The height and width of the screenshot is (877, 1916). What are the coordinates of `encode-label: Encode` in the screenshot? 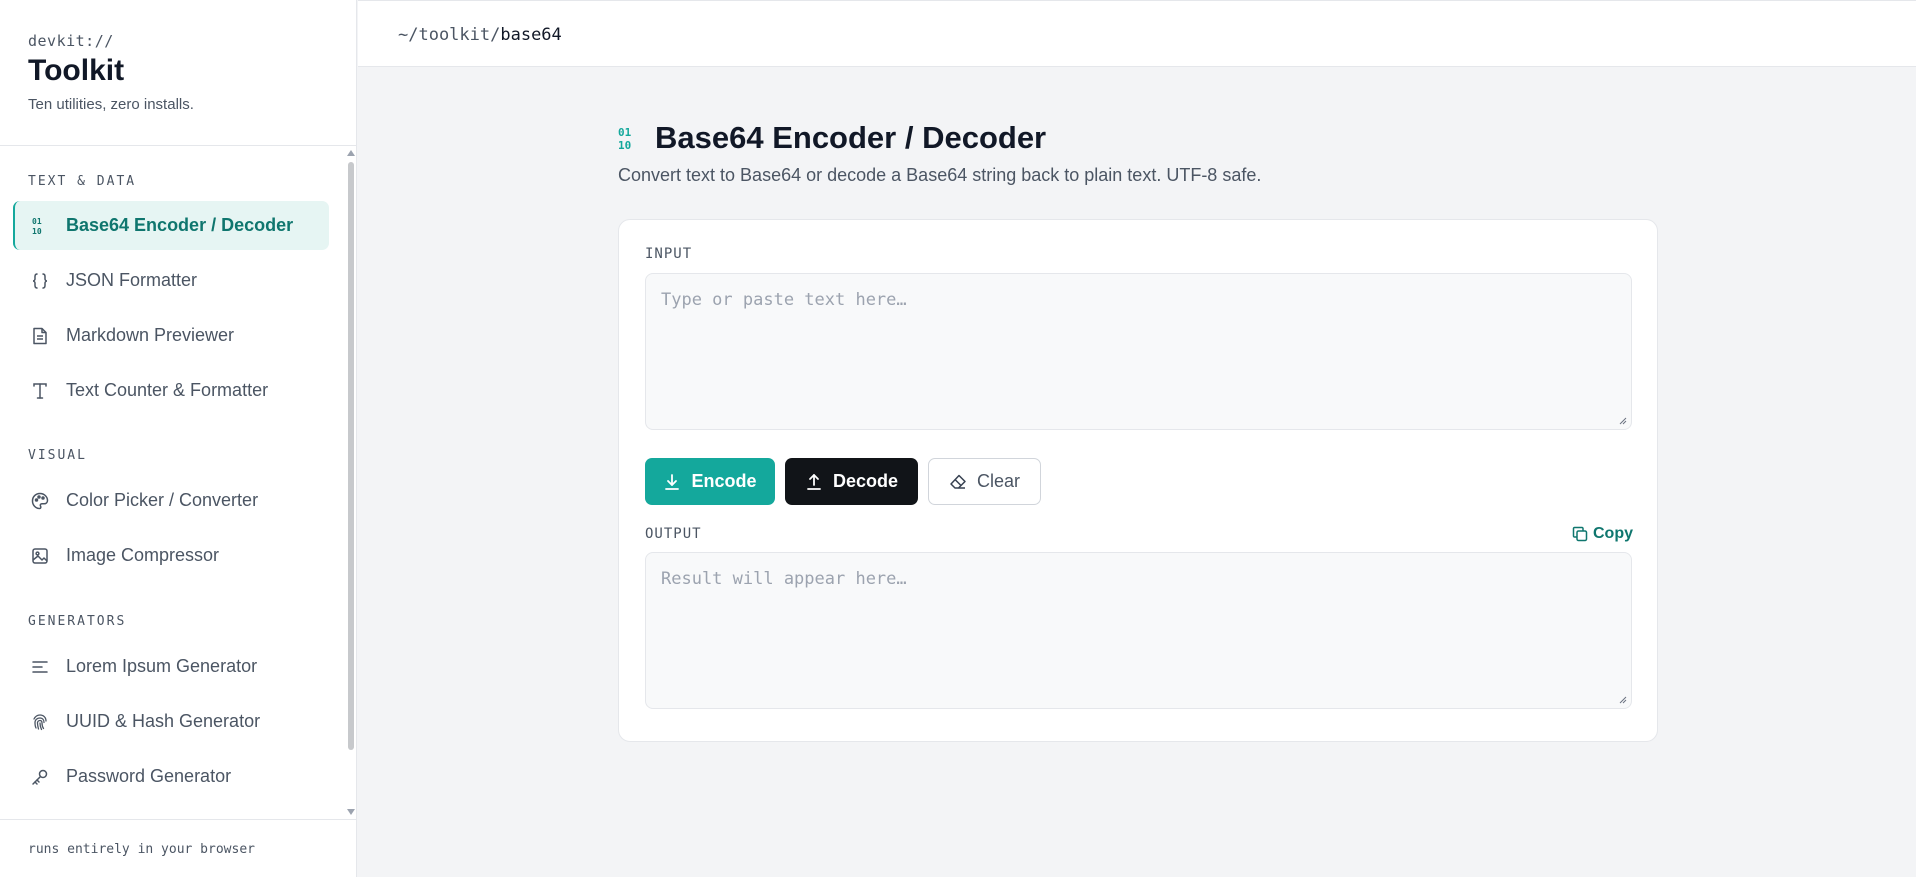 It's located at (724, 481).